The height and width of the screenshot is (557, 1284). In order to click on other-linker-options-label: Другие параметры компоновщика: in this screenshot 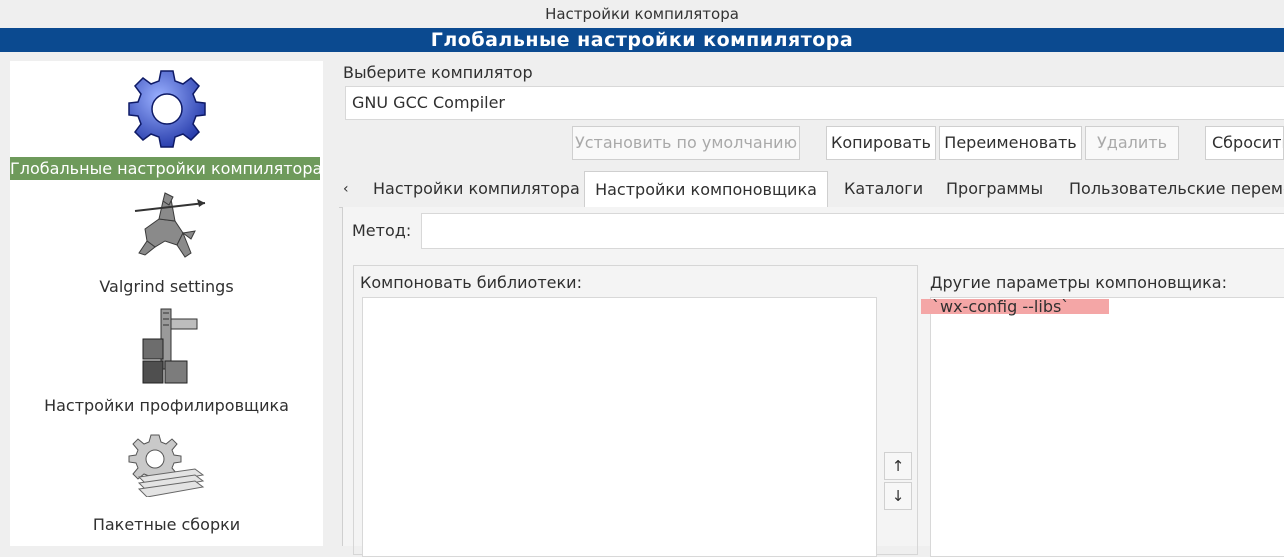, I will do `click(1078, 282)`.